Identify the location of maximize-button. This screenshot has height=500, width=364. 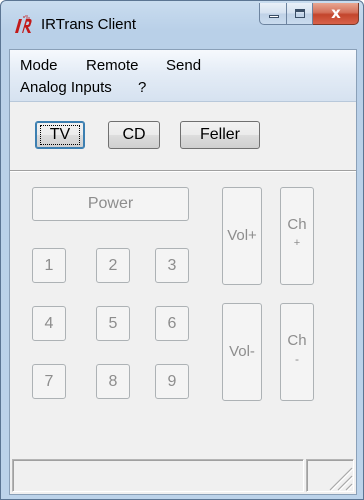
(300, 14).